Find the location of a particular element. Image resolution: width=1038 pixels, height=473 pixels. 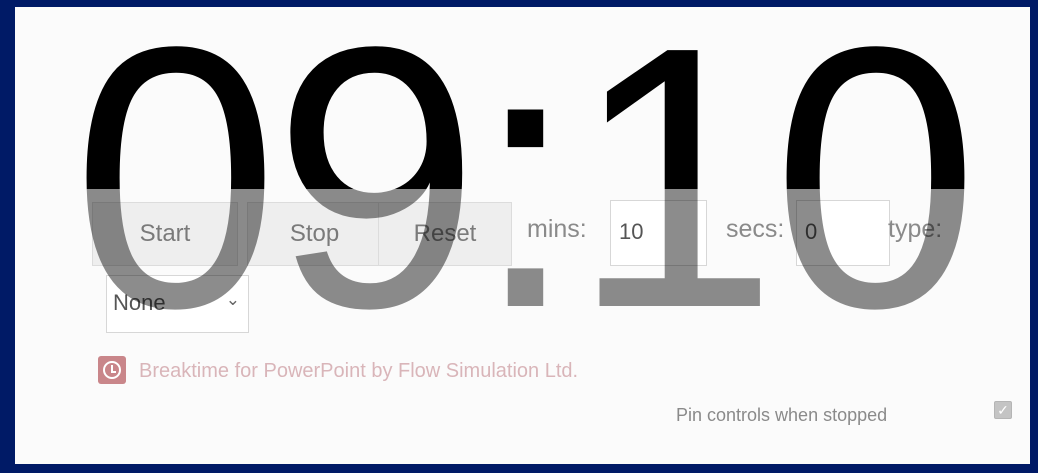

clock-icon is located at coordinates (112, 370).